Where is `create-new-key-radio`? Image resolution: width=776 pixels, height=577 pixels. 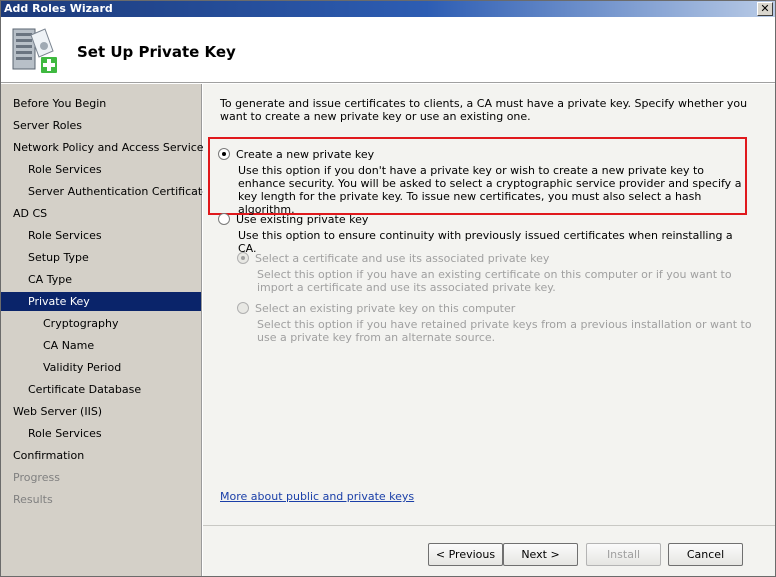 create-new-key-radio is located at coordinates (224, 154).